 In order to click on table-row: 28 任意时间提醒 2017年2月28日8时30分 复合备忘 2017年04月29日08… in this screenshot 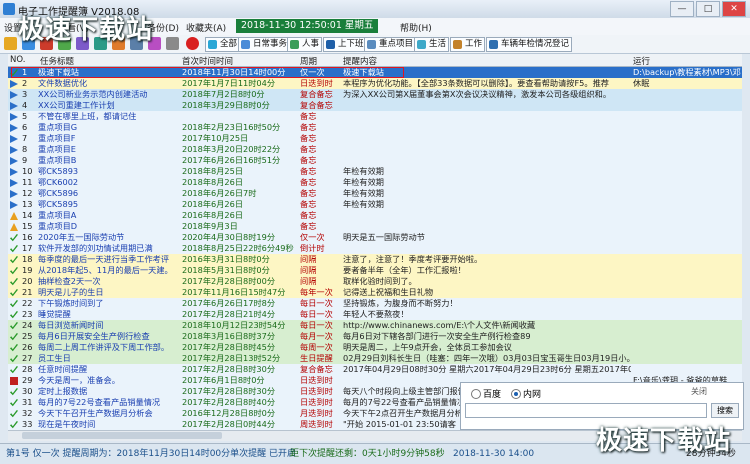, I will do `click(375, 369)`.